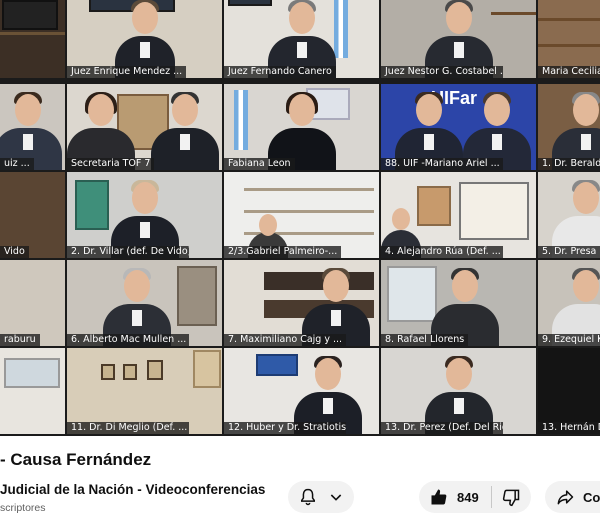 This screenshot has height=513, width=600. I want to click on share-button: Cor, so click(572, 497).